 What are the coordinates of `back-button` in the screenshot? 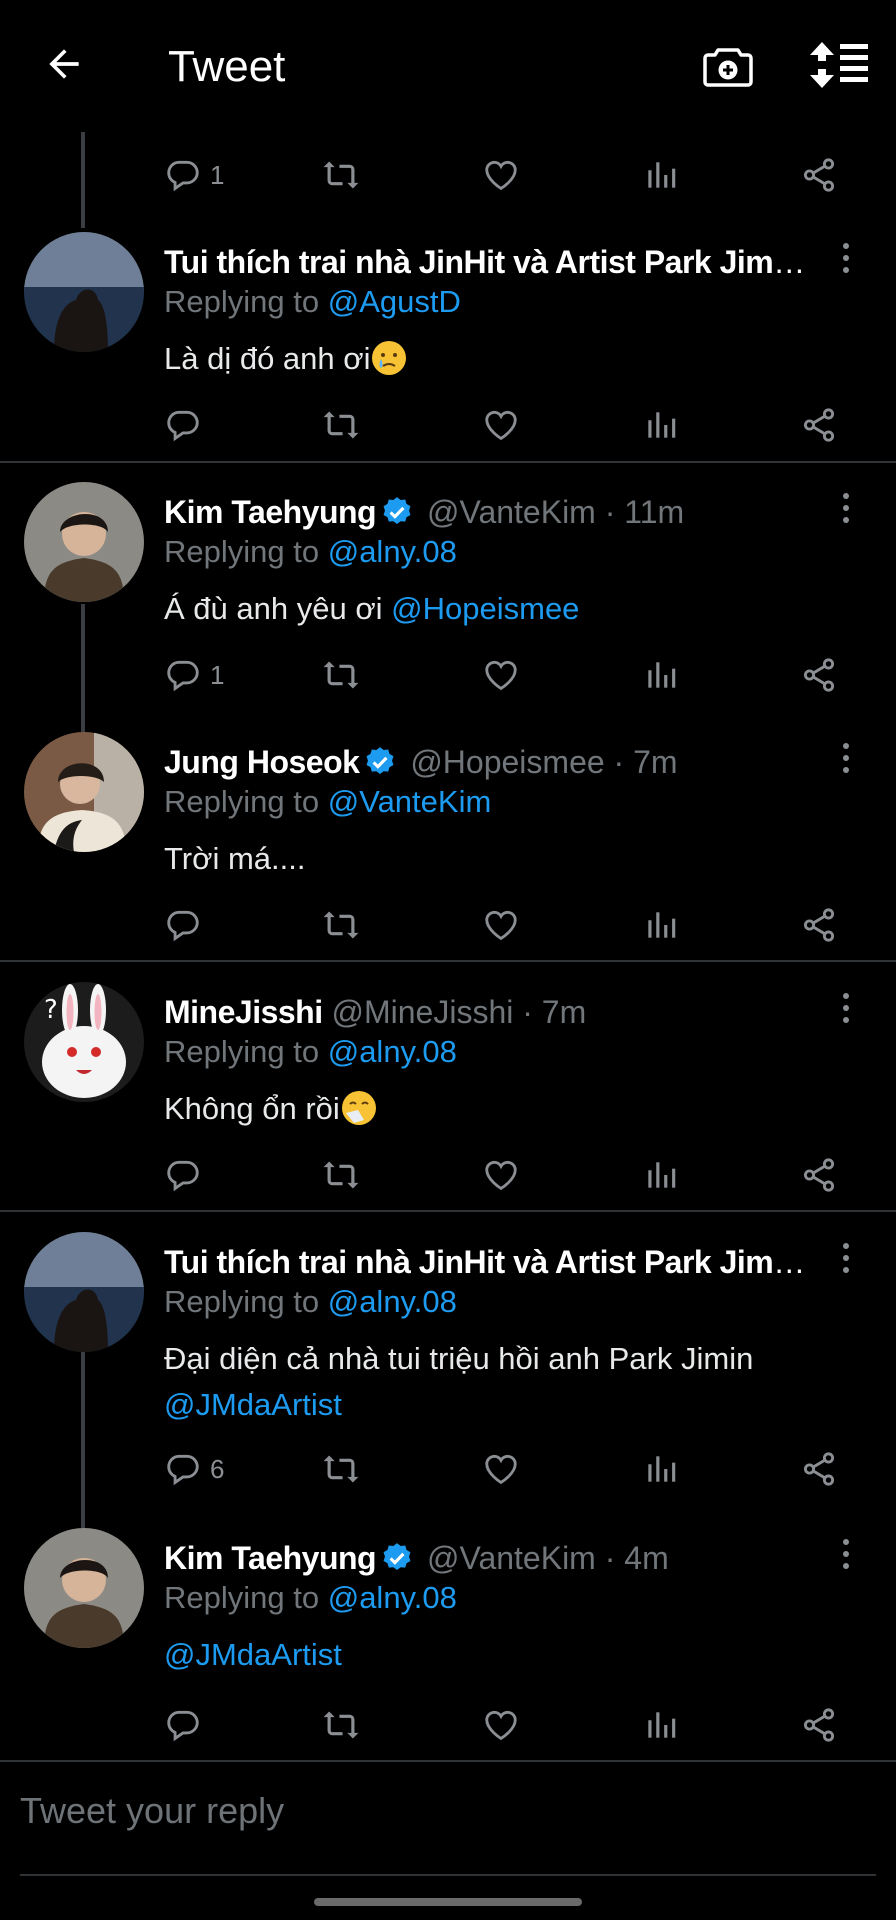 It's located at (64, 64).